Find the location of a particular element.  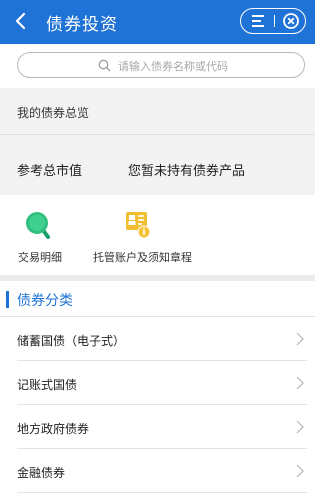

function-label: 交易明细 is located at coordinates (40, 257).